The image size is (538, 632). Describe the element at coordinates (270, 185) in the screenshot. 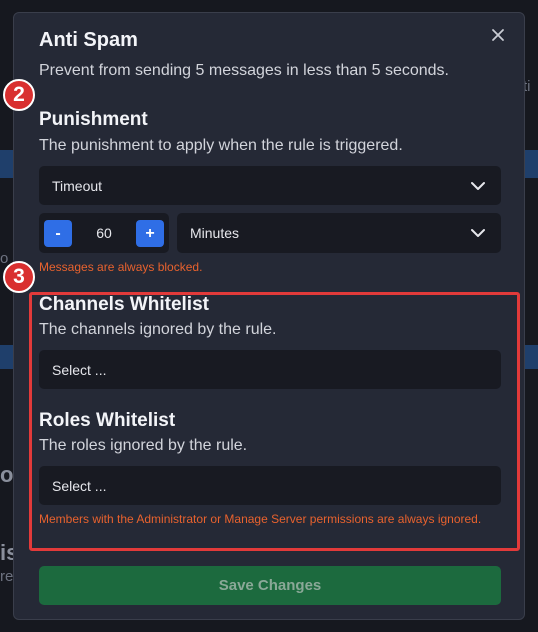

I see `punishment-type-select: Timeout` at that location.